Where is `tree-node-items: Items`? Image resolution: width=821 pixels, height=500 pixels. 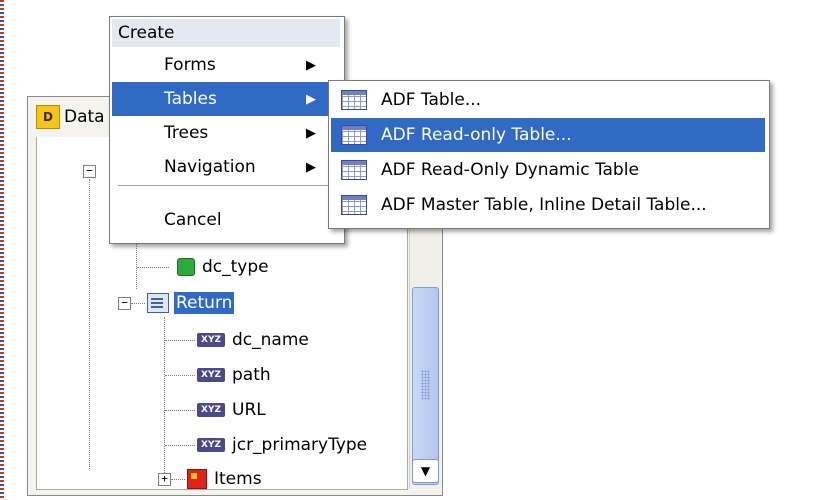
tree-node-items: Items is located at coordinates (225, 479).